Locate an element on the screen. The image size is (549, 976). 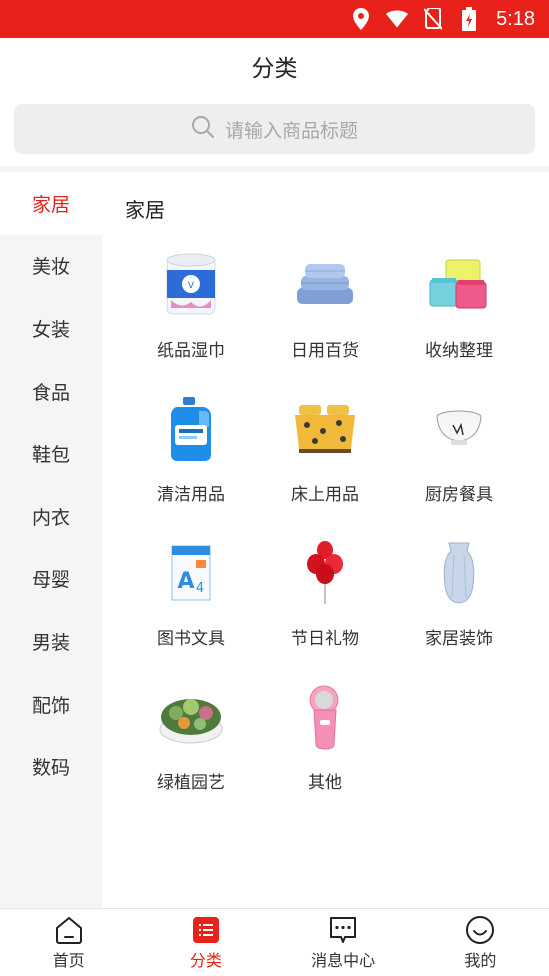
nav-messages: 消息中心 is located at coordinates (343, 942).